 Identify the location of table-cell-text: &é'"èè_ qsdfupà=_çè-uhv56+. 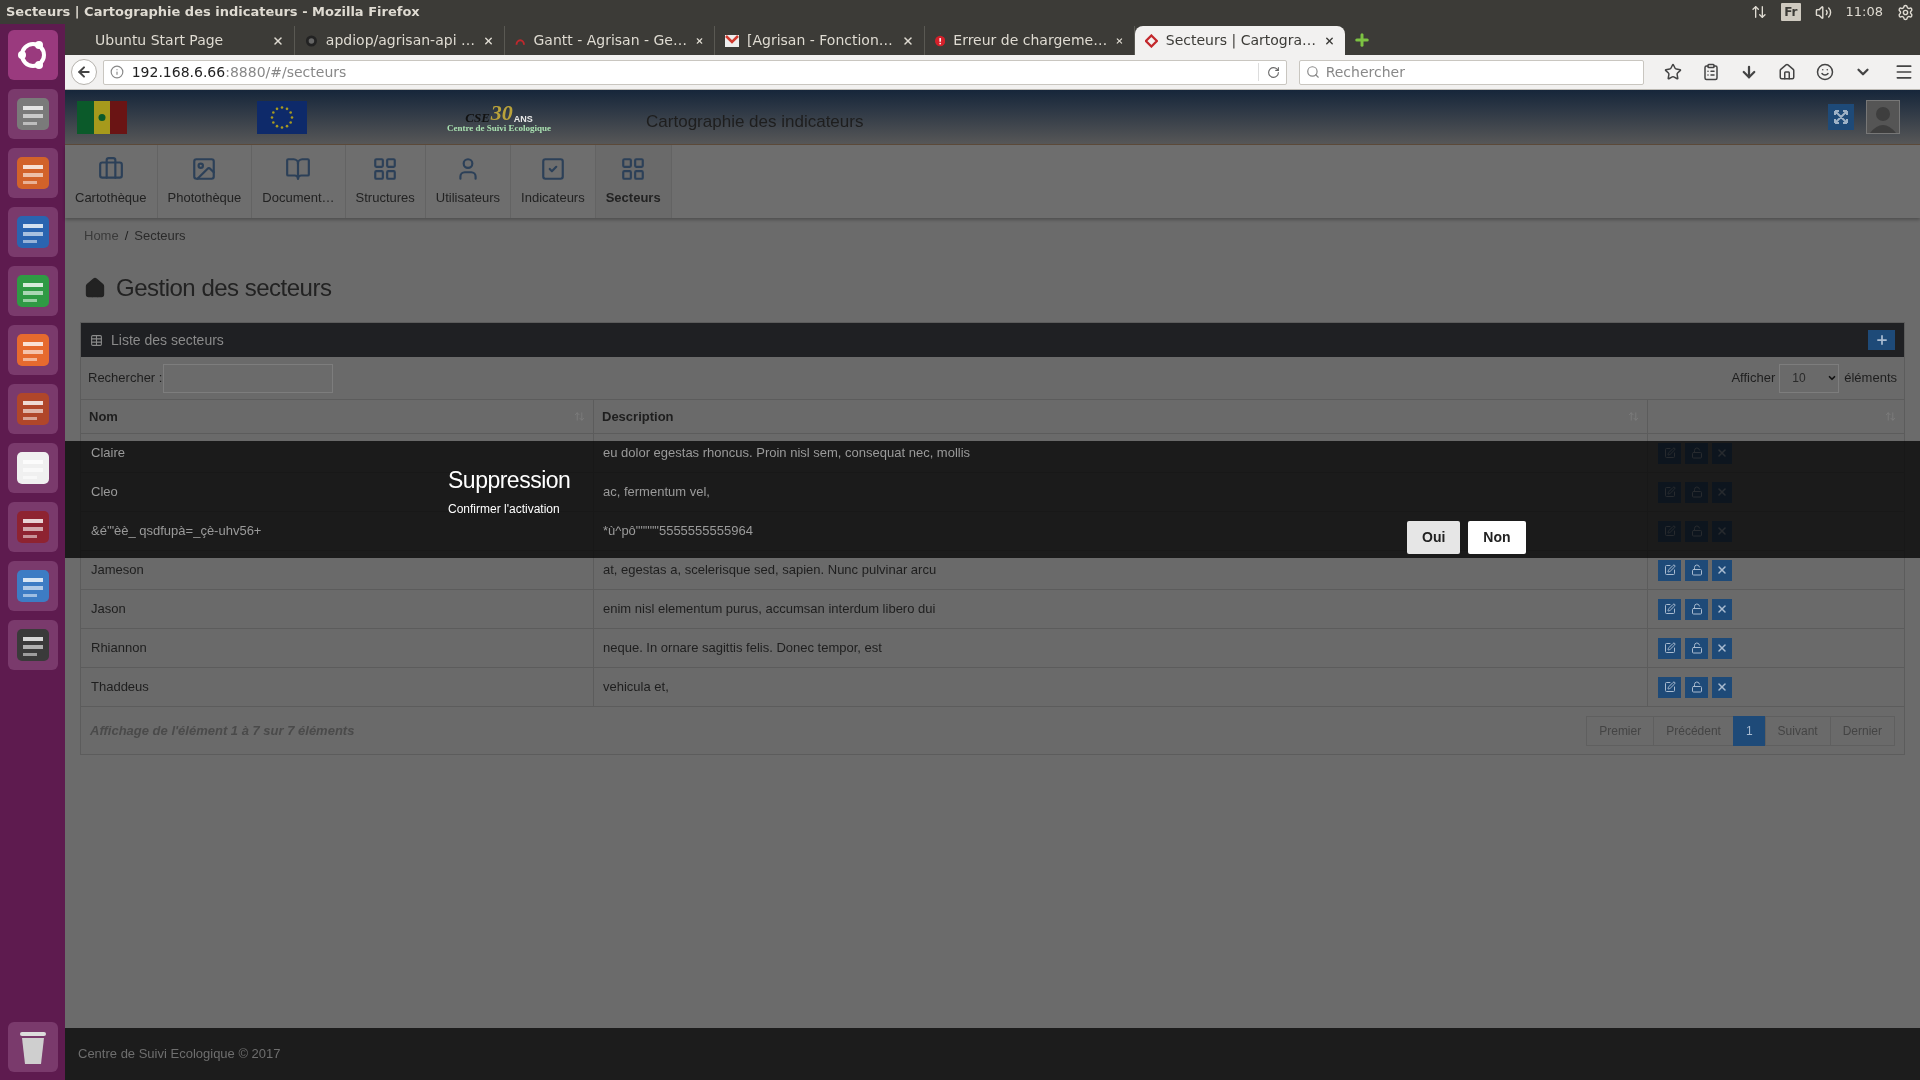
(176, 531).